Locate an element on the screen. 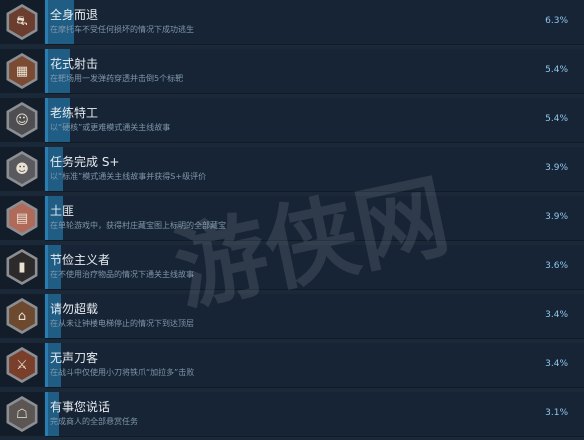 The width and height of the screenshot is (584, 440). achievement-title: 花式射击 is located at coordinates (74, 64).